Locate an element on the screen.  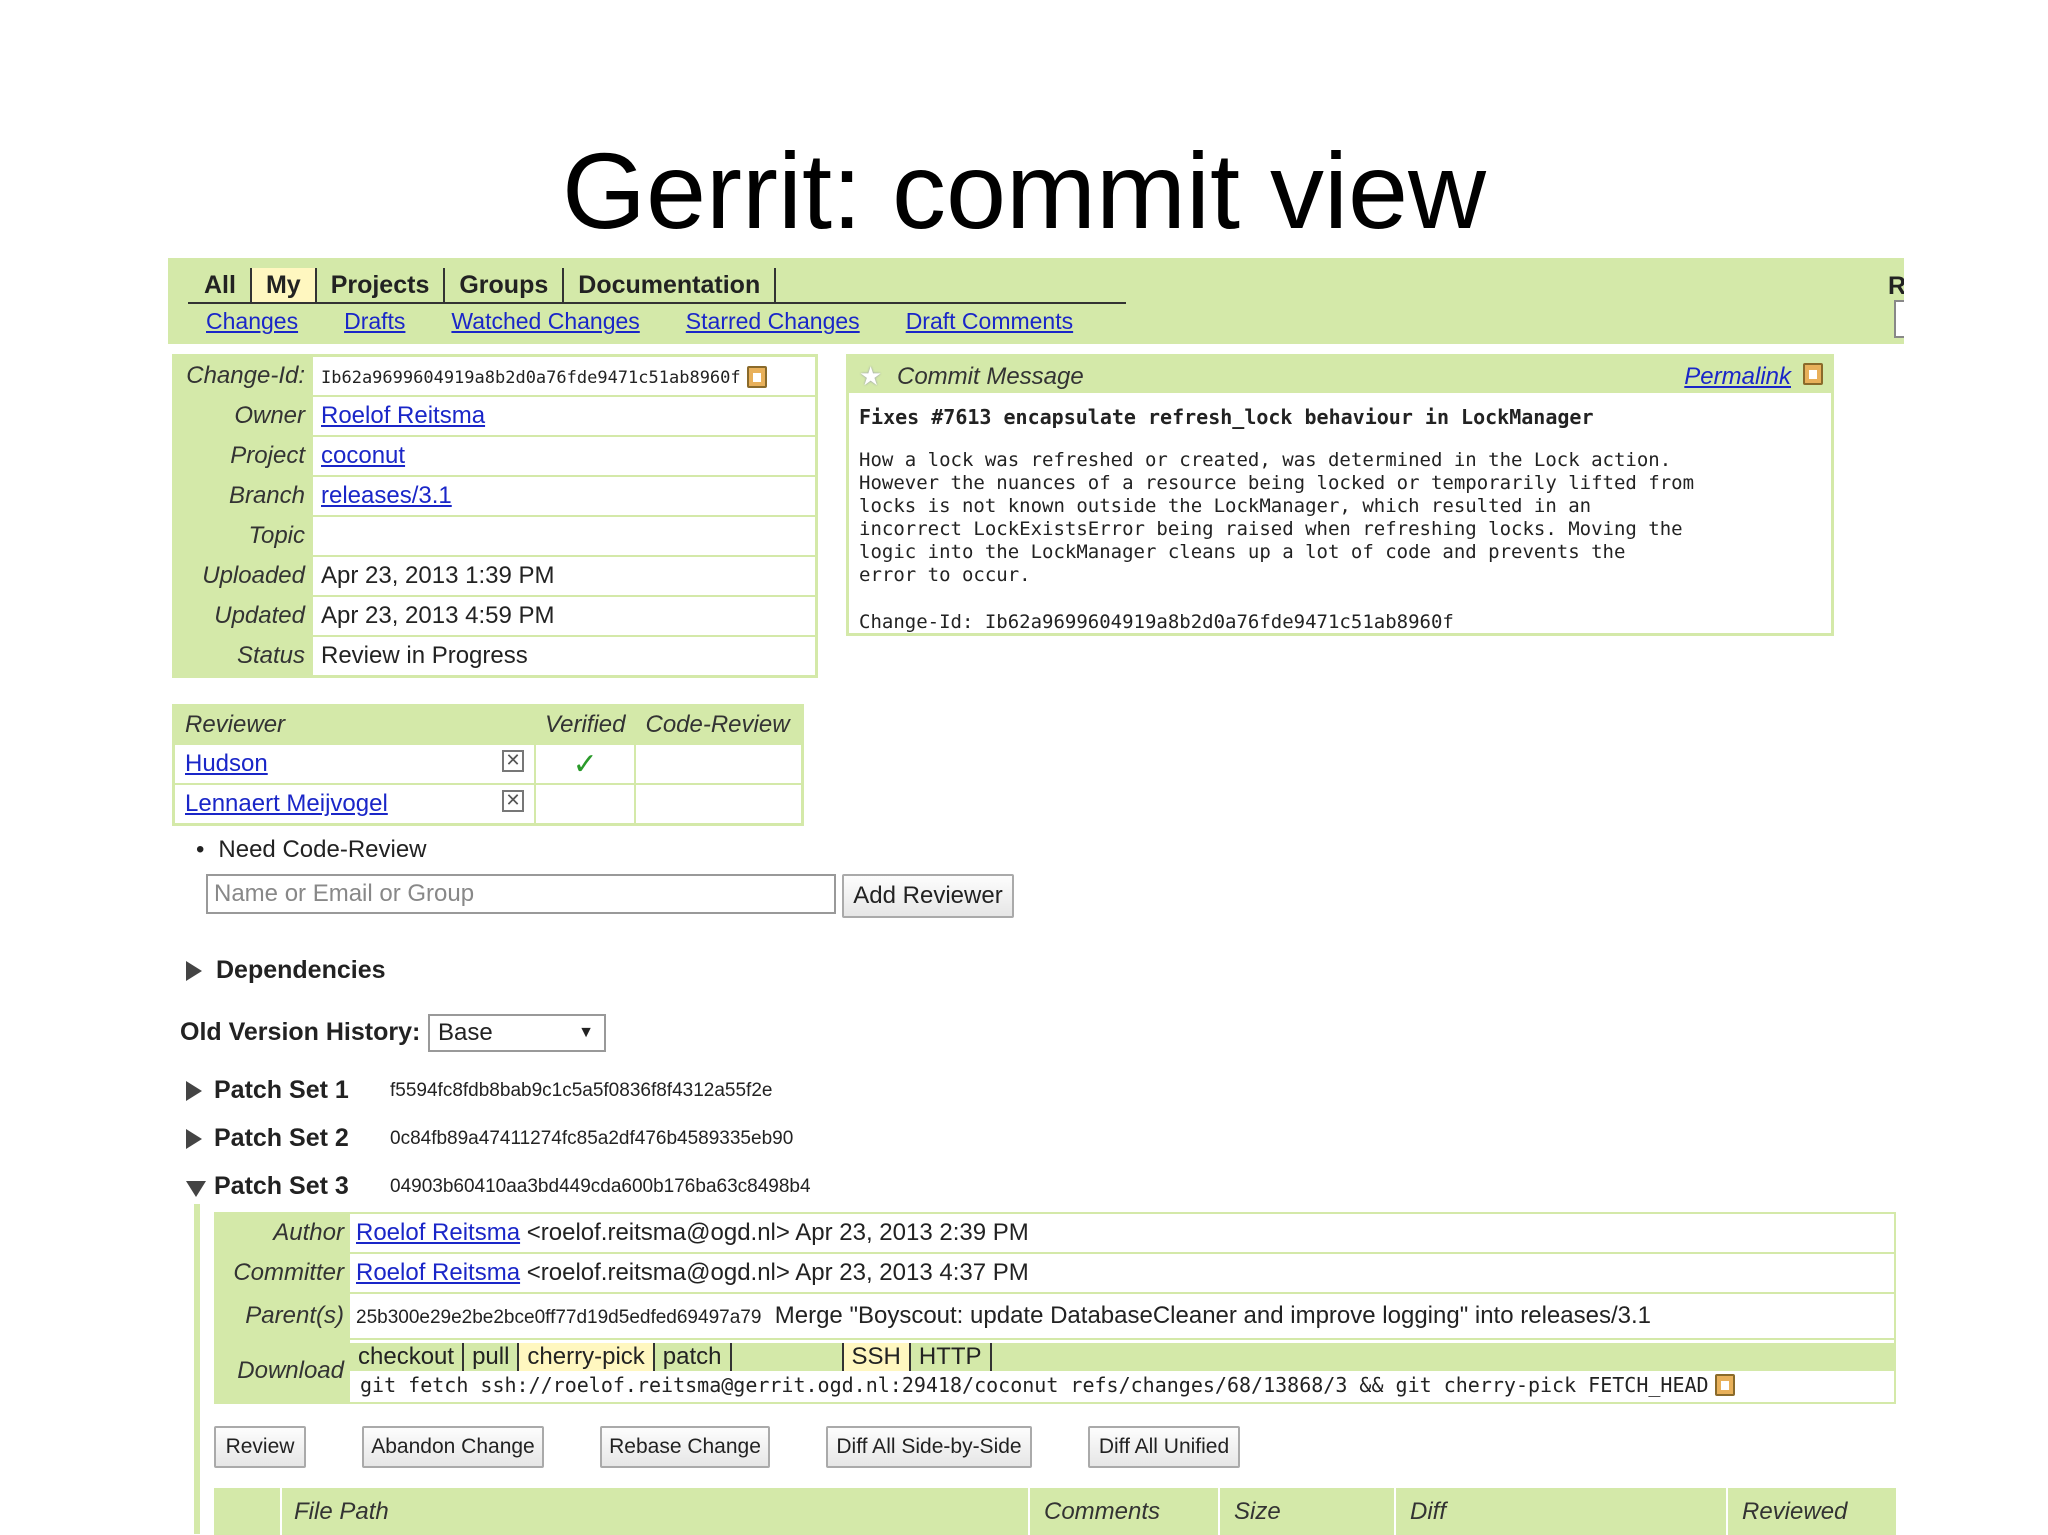
protocol-tab-ssh: SSH is located at coordinates (877, 1357).